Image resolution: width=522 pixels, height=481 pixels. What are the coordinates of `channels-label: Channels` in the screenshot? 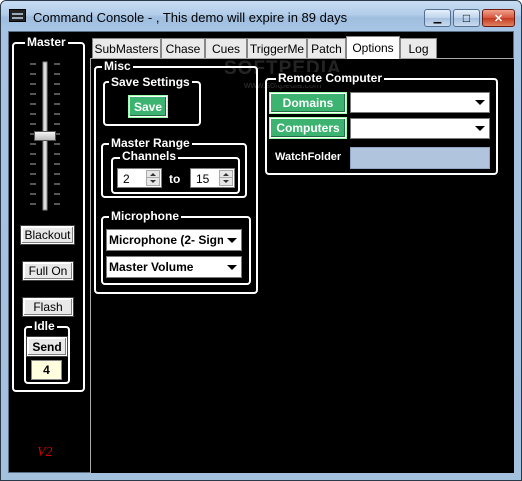 It's located at (149, 156).